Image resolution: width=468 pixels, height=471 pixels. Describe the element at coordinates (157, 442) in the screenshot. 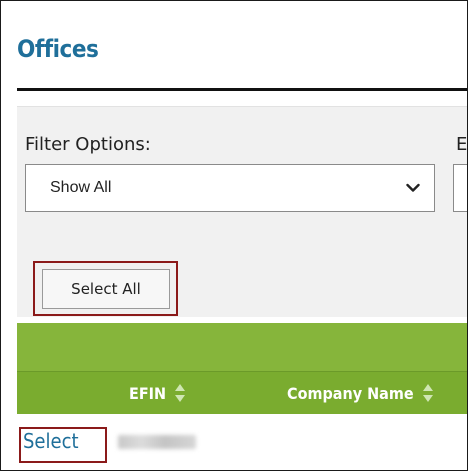

I see `efin-value-obscured` at that location.